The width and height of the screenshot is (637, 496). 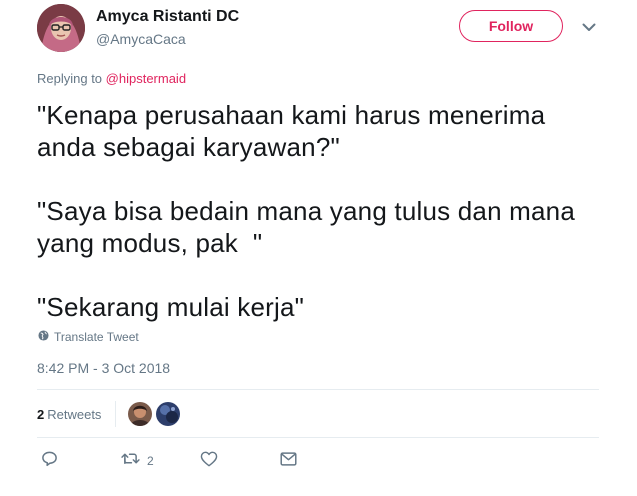 What do you see at coordinates (178, 461) in the screenshot?
I see `action-bar: 2` at bounding box center [178, 461].